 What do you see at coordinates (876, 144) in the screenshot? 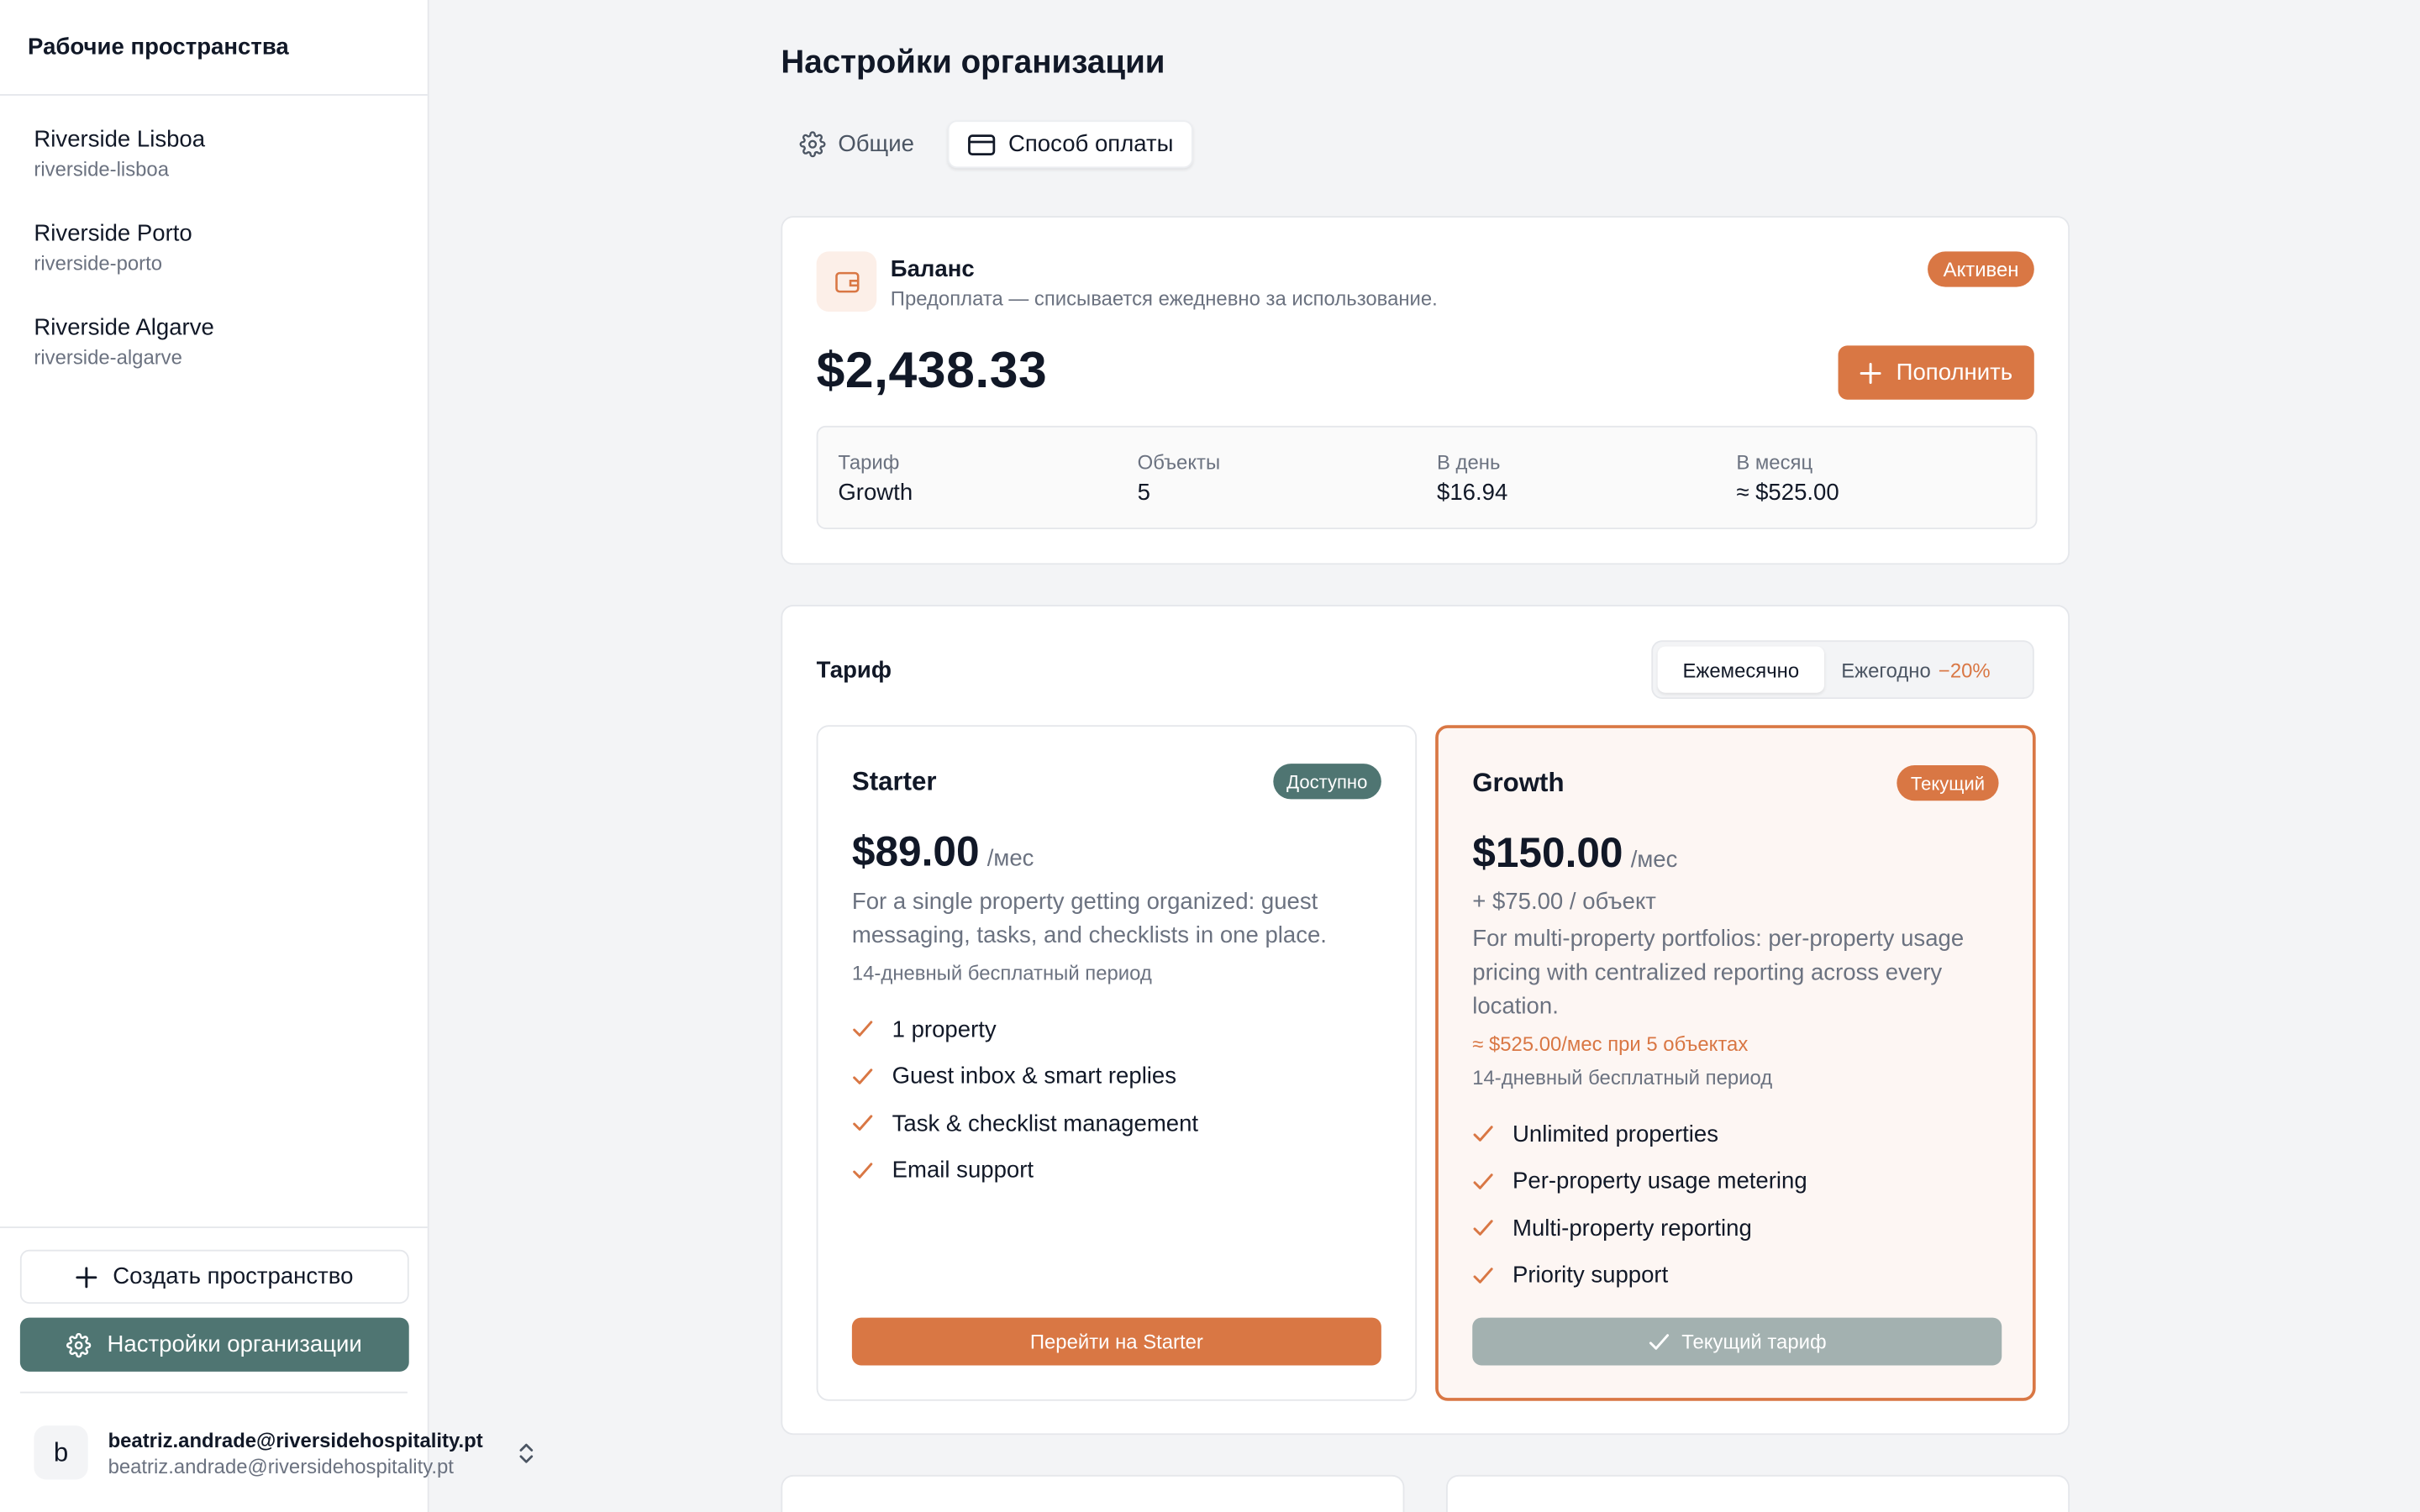
I see `tab-label: Общие` at bounding box center [876, 144].